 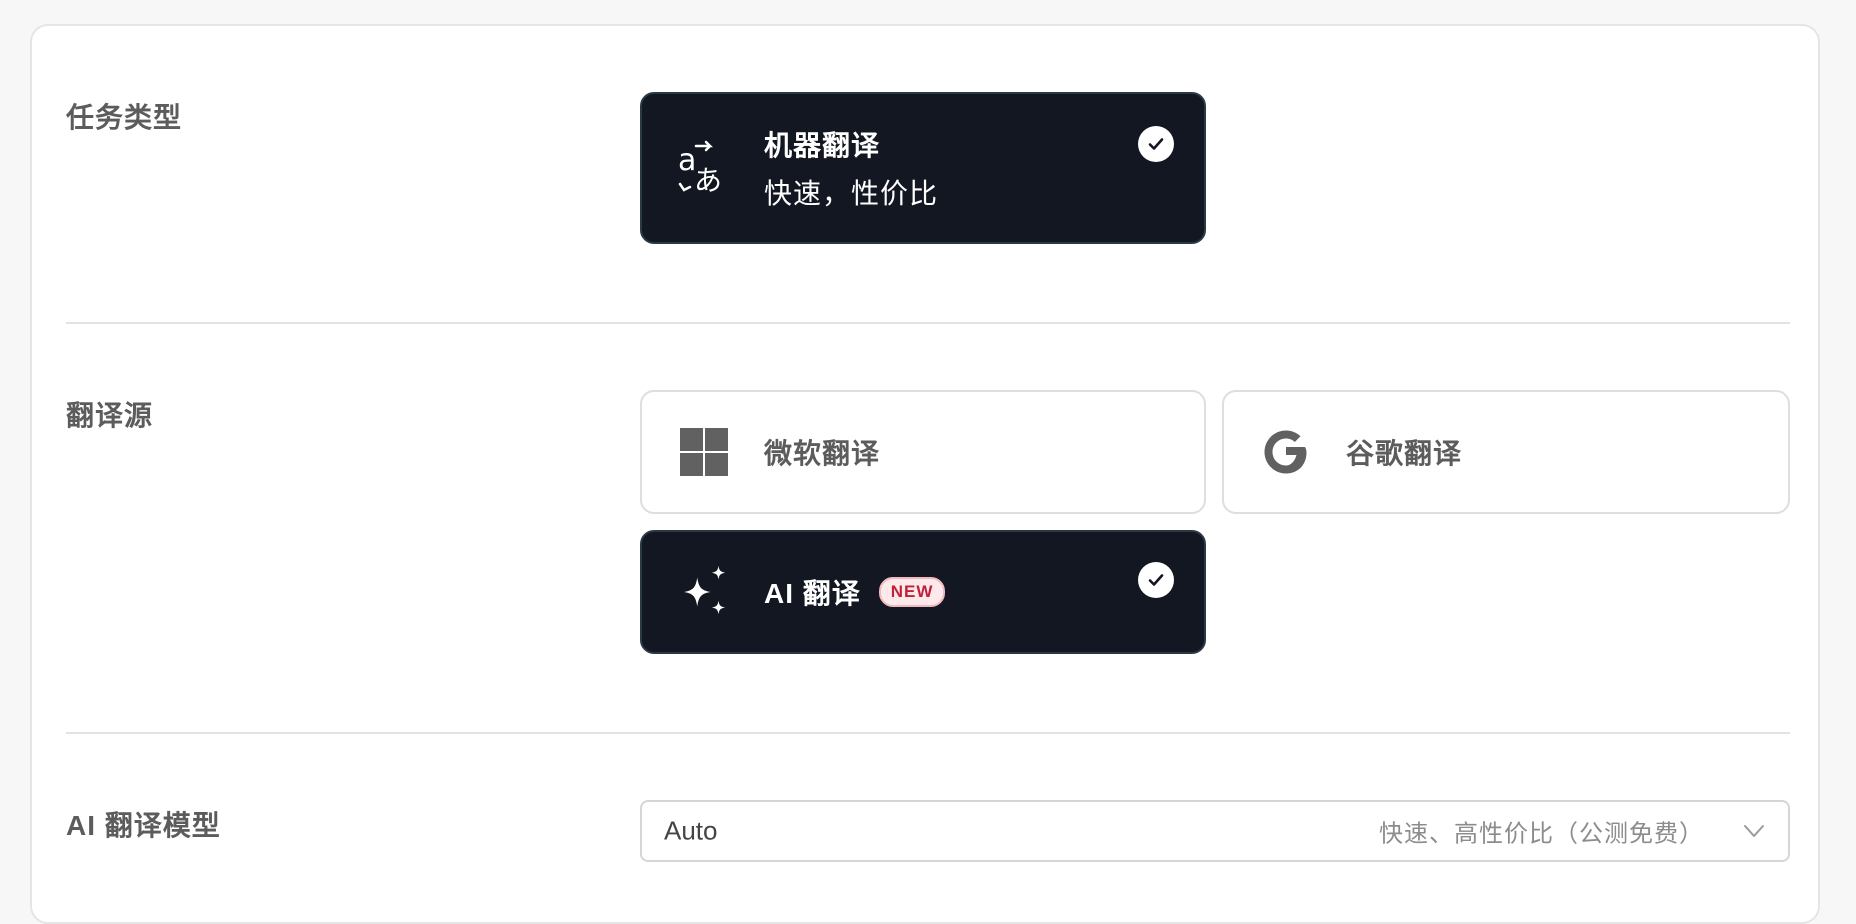 What do you see at coordinates (812, 593) in the screenshot?
I see `ai-translate-title-label: AI 翻译` at bounding box center [812, 593].